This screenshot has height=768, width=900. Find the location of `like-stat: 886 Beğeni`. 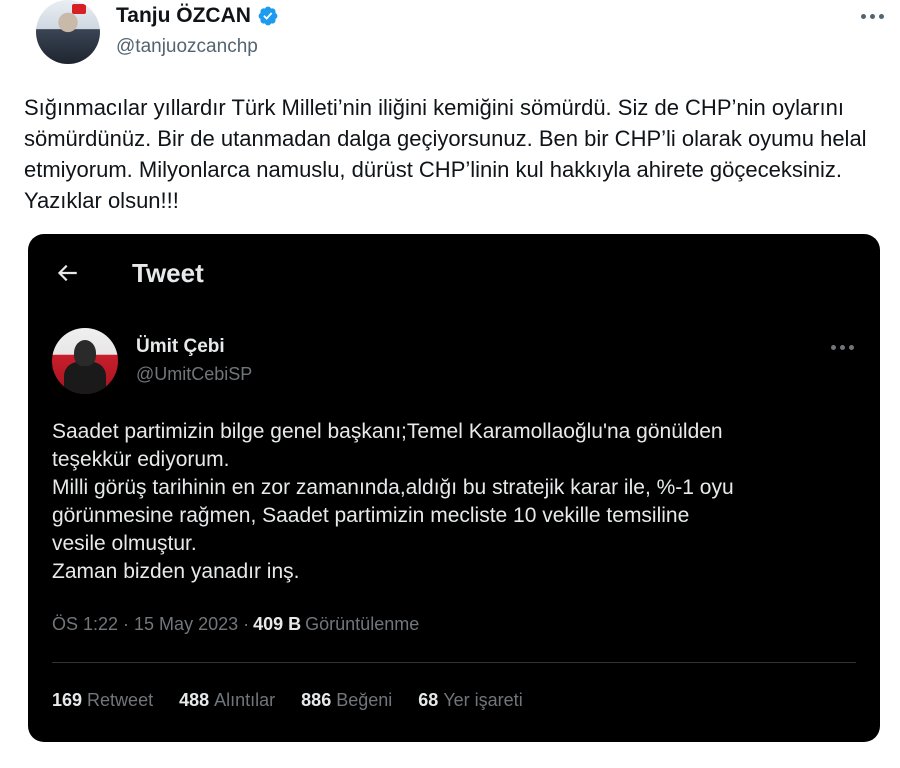

like-stat: 886 Beğeni is located at coordinates (346, 700).